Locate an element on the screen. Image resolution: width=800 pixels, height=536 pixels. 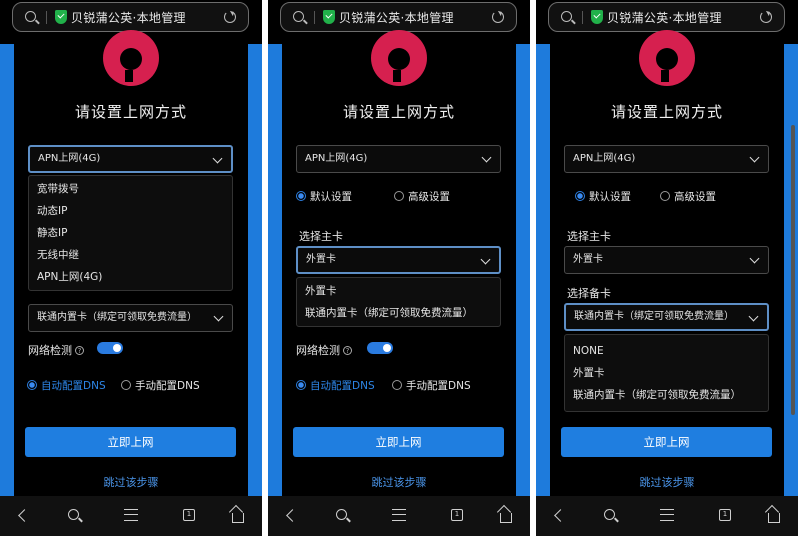
option-broadband-dialup: 宽带拨号 is located at coordinates (130, 189).